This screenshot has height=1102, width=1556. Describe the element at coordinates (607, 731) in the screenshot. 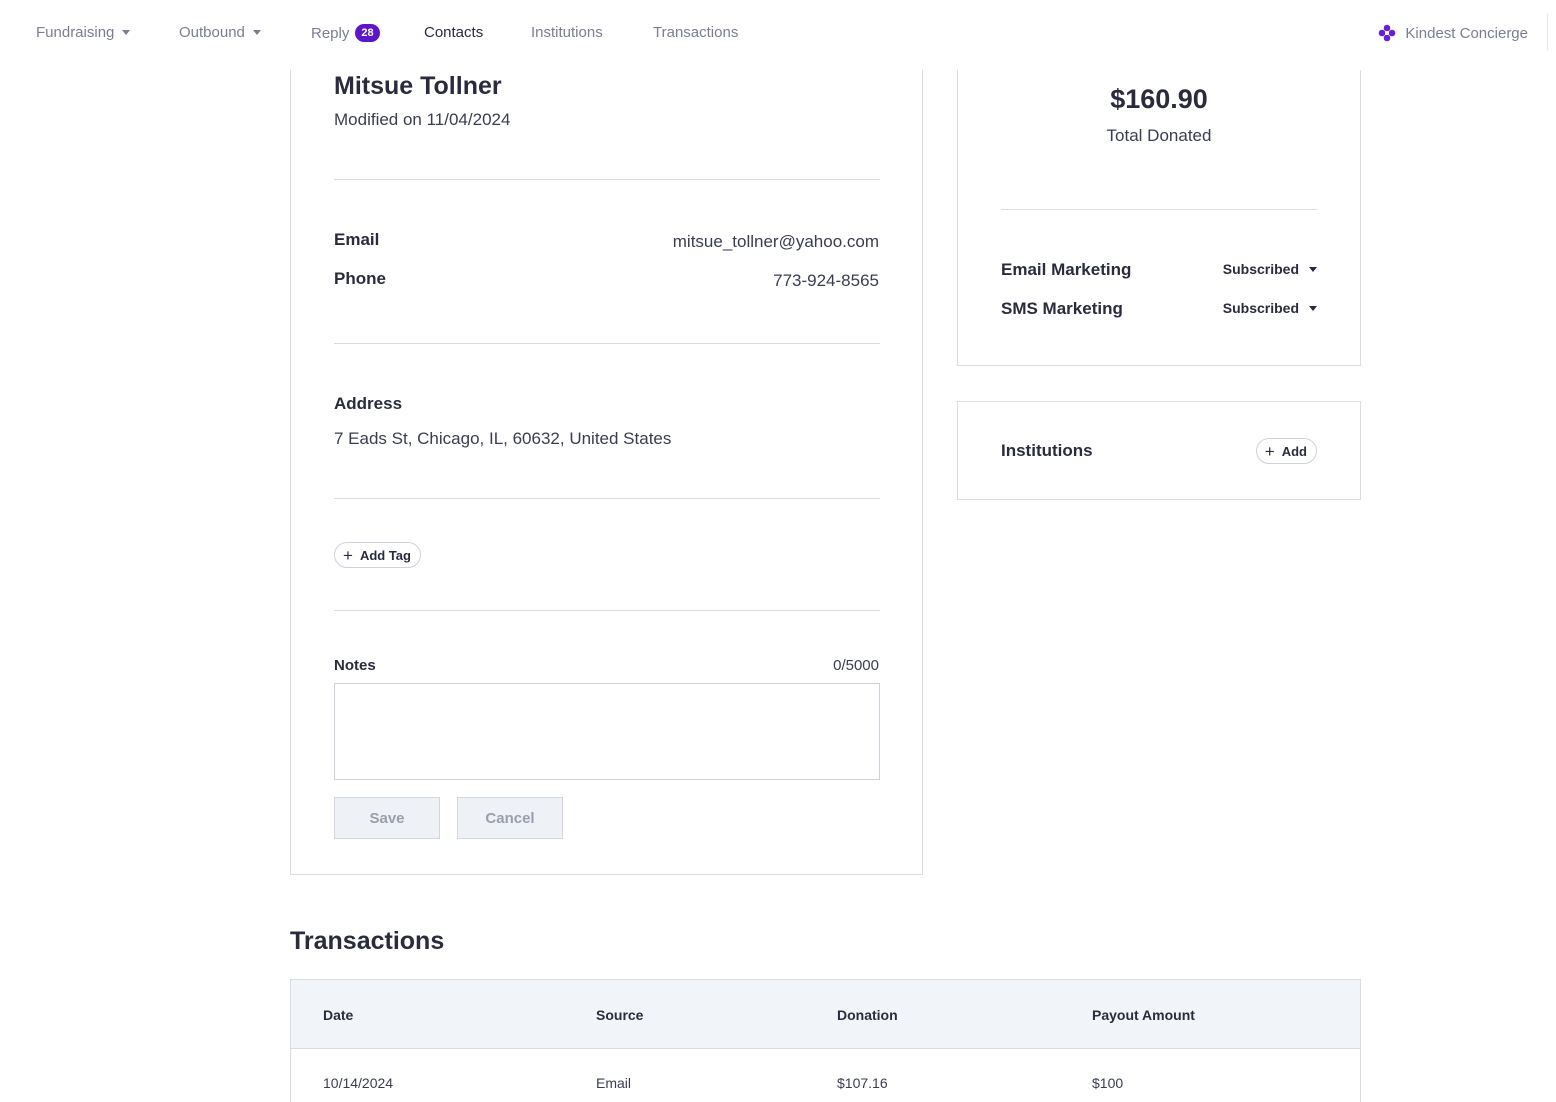

I see `notes-textarea` at that location.